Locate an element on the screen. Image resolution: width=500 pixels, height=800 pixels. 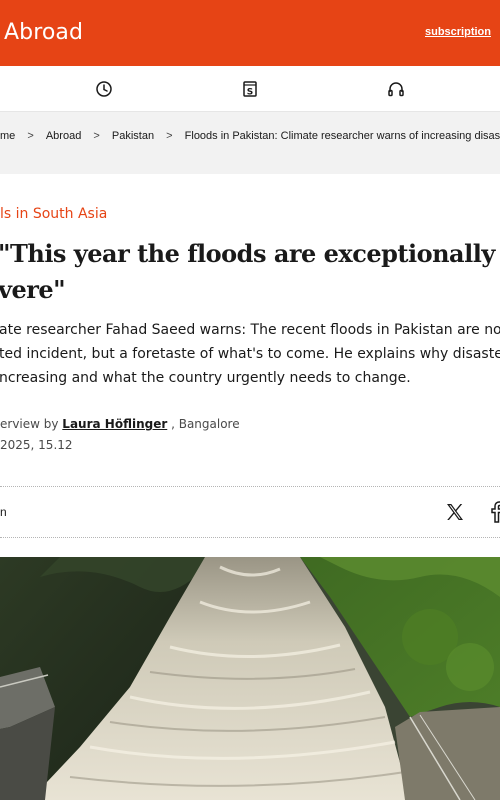
byline: erview by Laura Höflinger , Bangalore is located at coordinates (120, 424).